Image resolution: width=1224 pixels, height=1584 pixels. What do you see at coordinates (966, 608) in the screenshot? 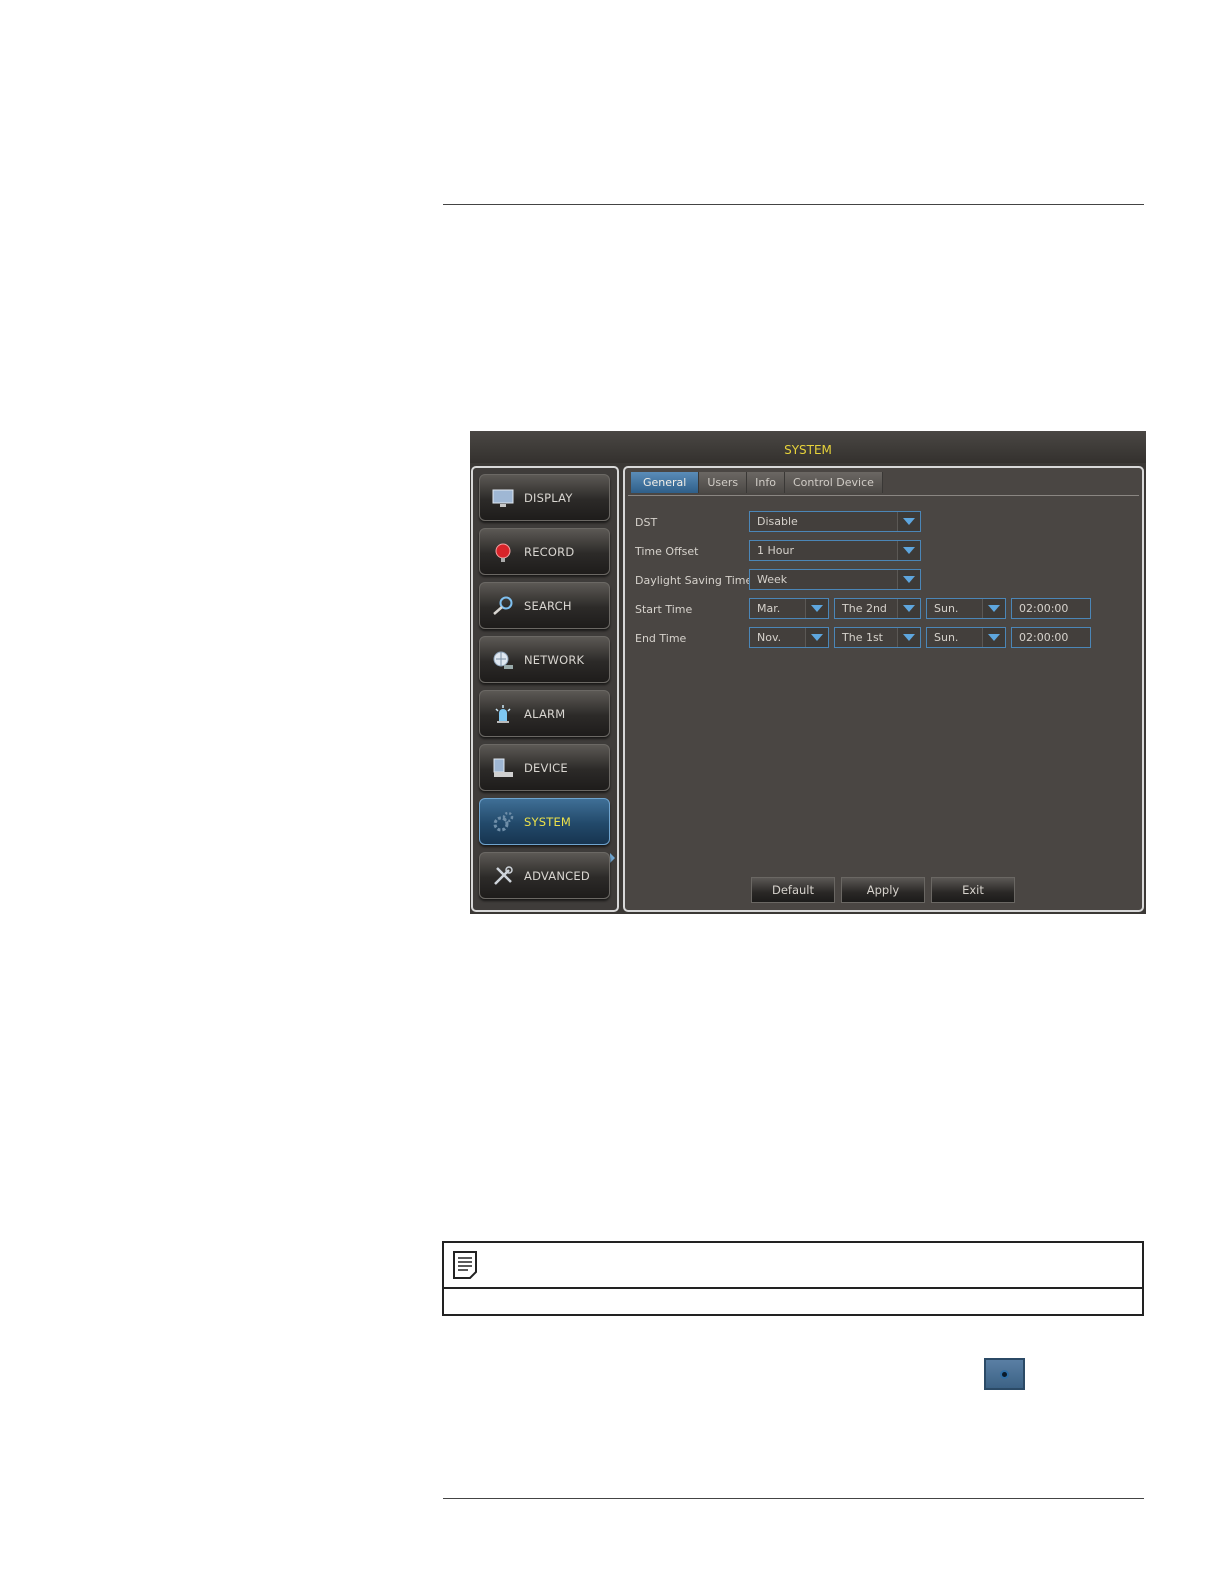
I see `start-day-select: Sun.` at bounding box center [966, 608].